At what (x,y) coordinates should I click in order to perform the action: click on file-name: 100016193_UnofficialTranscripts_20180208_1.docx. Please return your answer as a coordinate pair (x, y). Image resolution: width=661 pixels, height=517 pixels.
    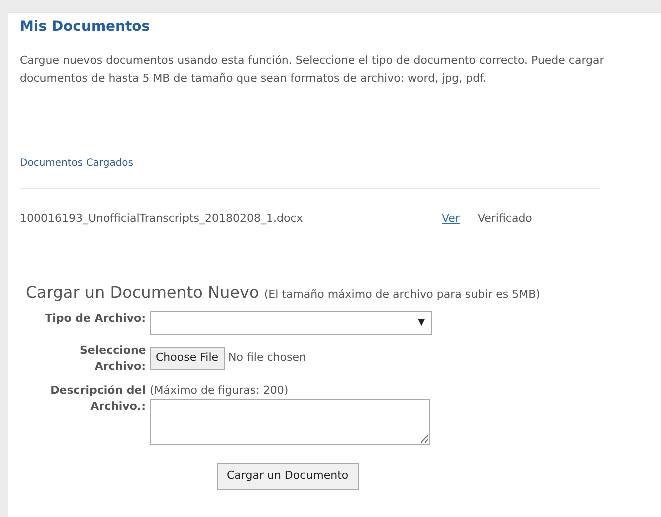
    Looking at the image, I should click on (162, 218).